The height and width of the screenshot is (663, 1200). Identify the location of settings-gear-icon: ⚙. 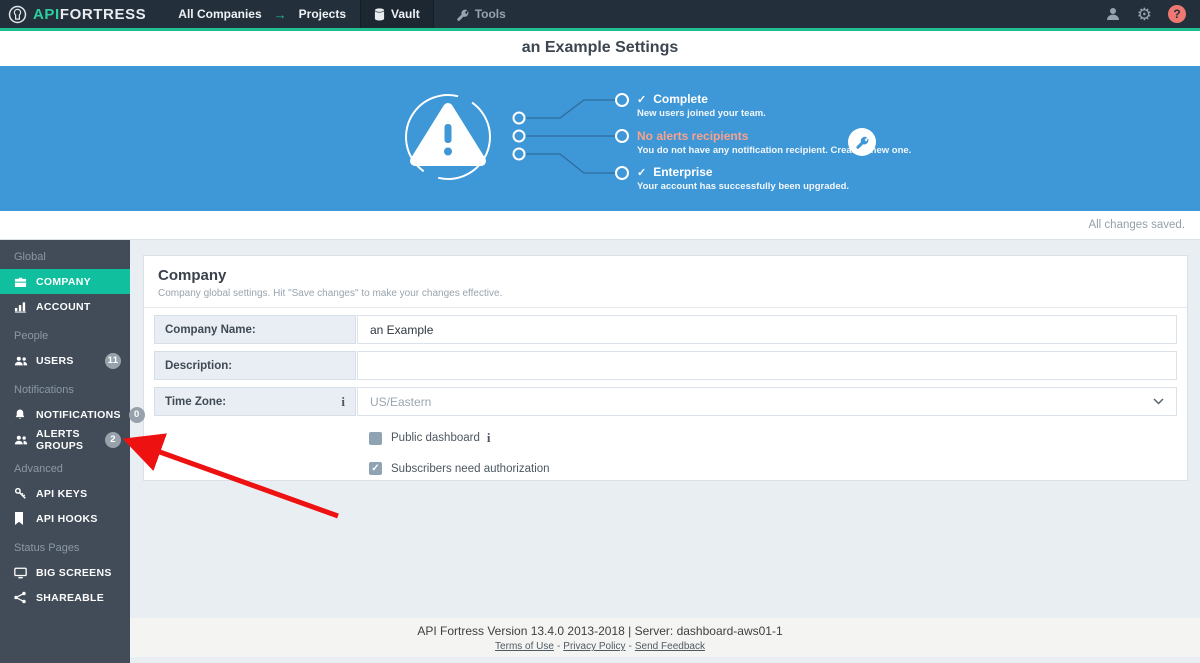
(1144, 14).